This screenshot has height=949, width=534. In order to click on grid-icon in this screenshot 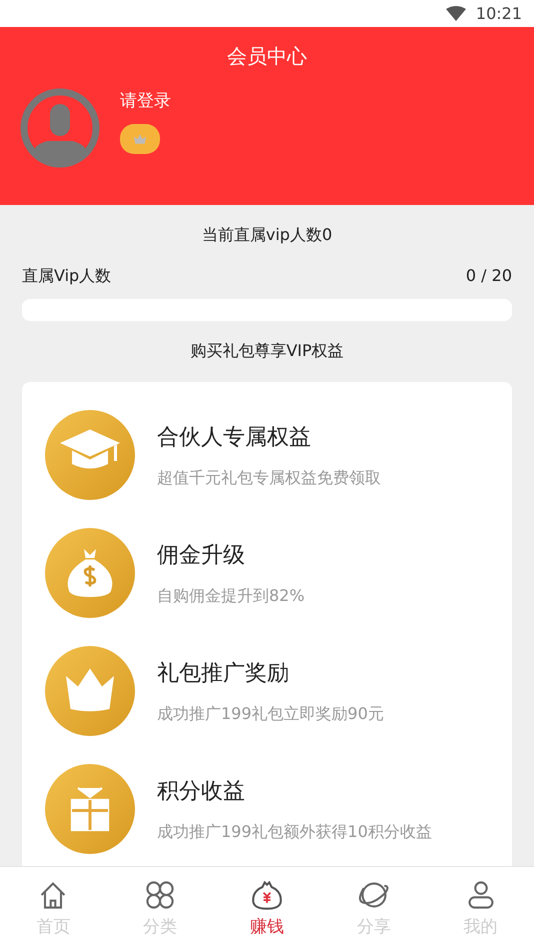, I will do `click(160, 894)`.